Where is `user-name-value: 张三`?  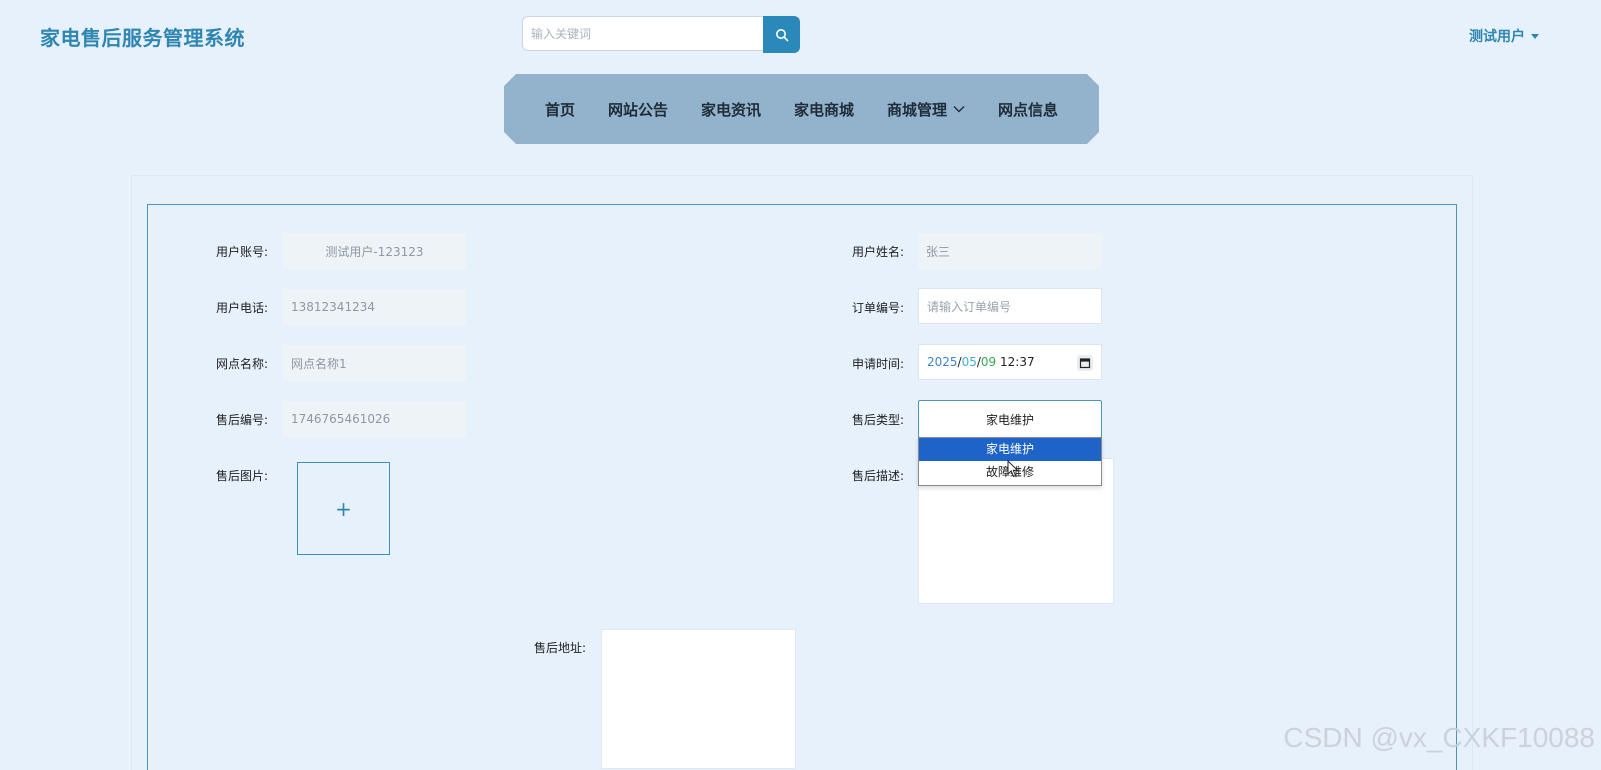 user-name-value: 张三 is located at coordinates (938, 251).